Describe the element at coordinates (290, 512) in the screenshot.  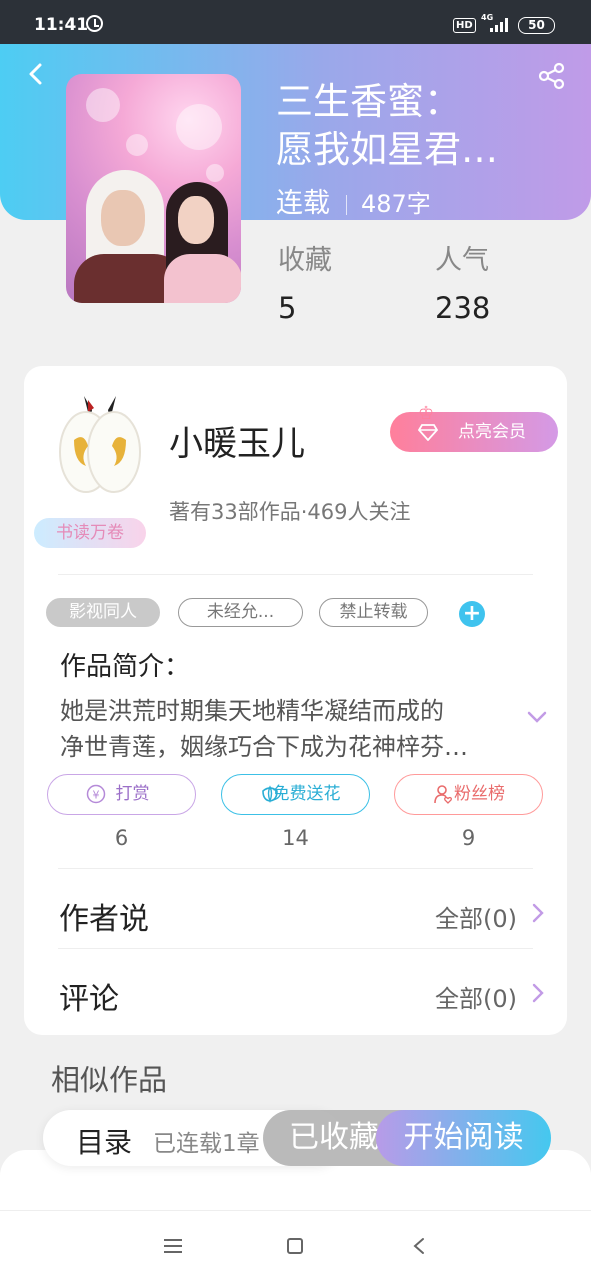
I see `author-stats: 著有33部作品·469人关注` at that location.